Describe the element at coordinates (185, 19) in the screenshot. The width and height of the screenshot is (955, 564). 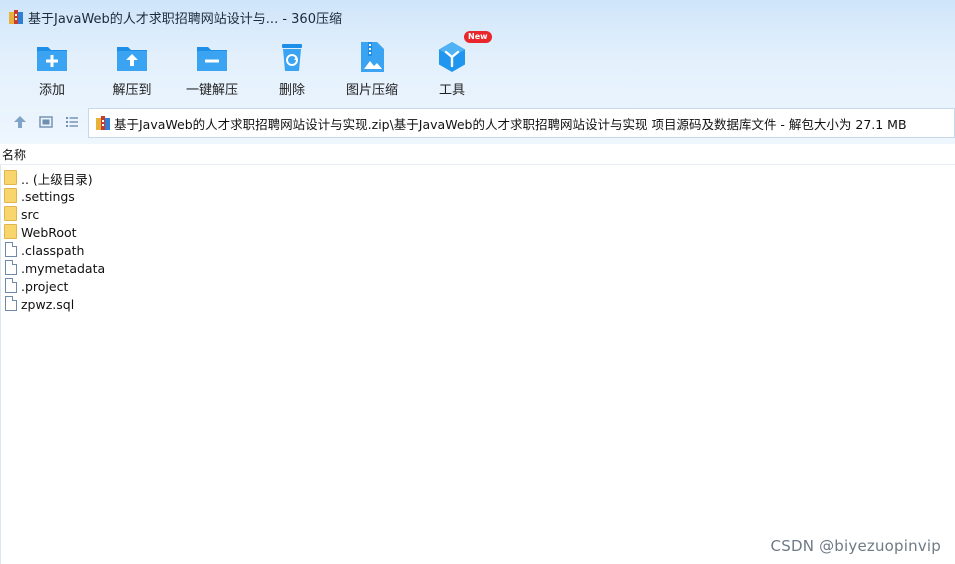
I see `window-title: 基于JavaWeb的人才求职招聘网站设计与... - 360压缩` at that location.